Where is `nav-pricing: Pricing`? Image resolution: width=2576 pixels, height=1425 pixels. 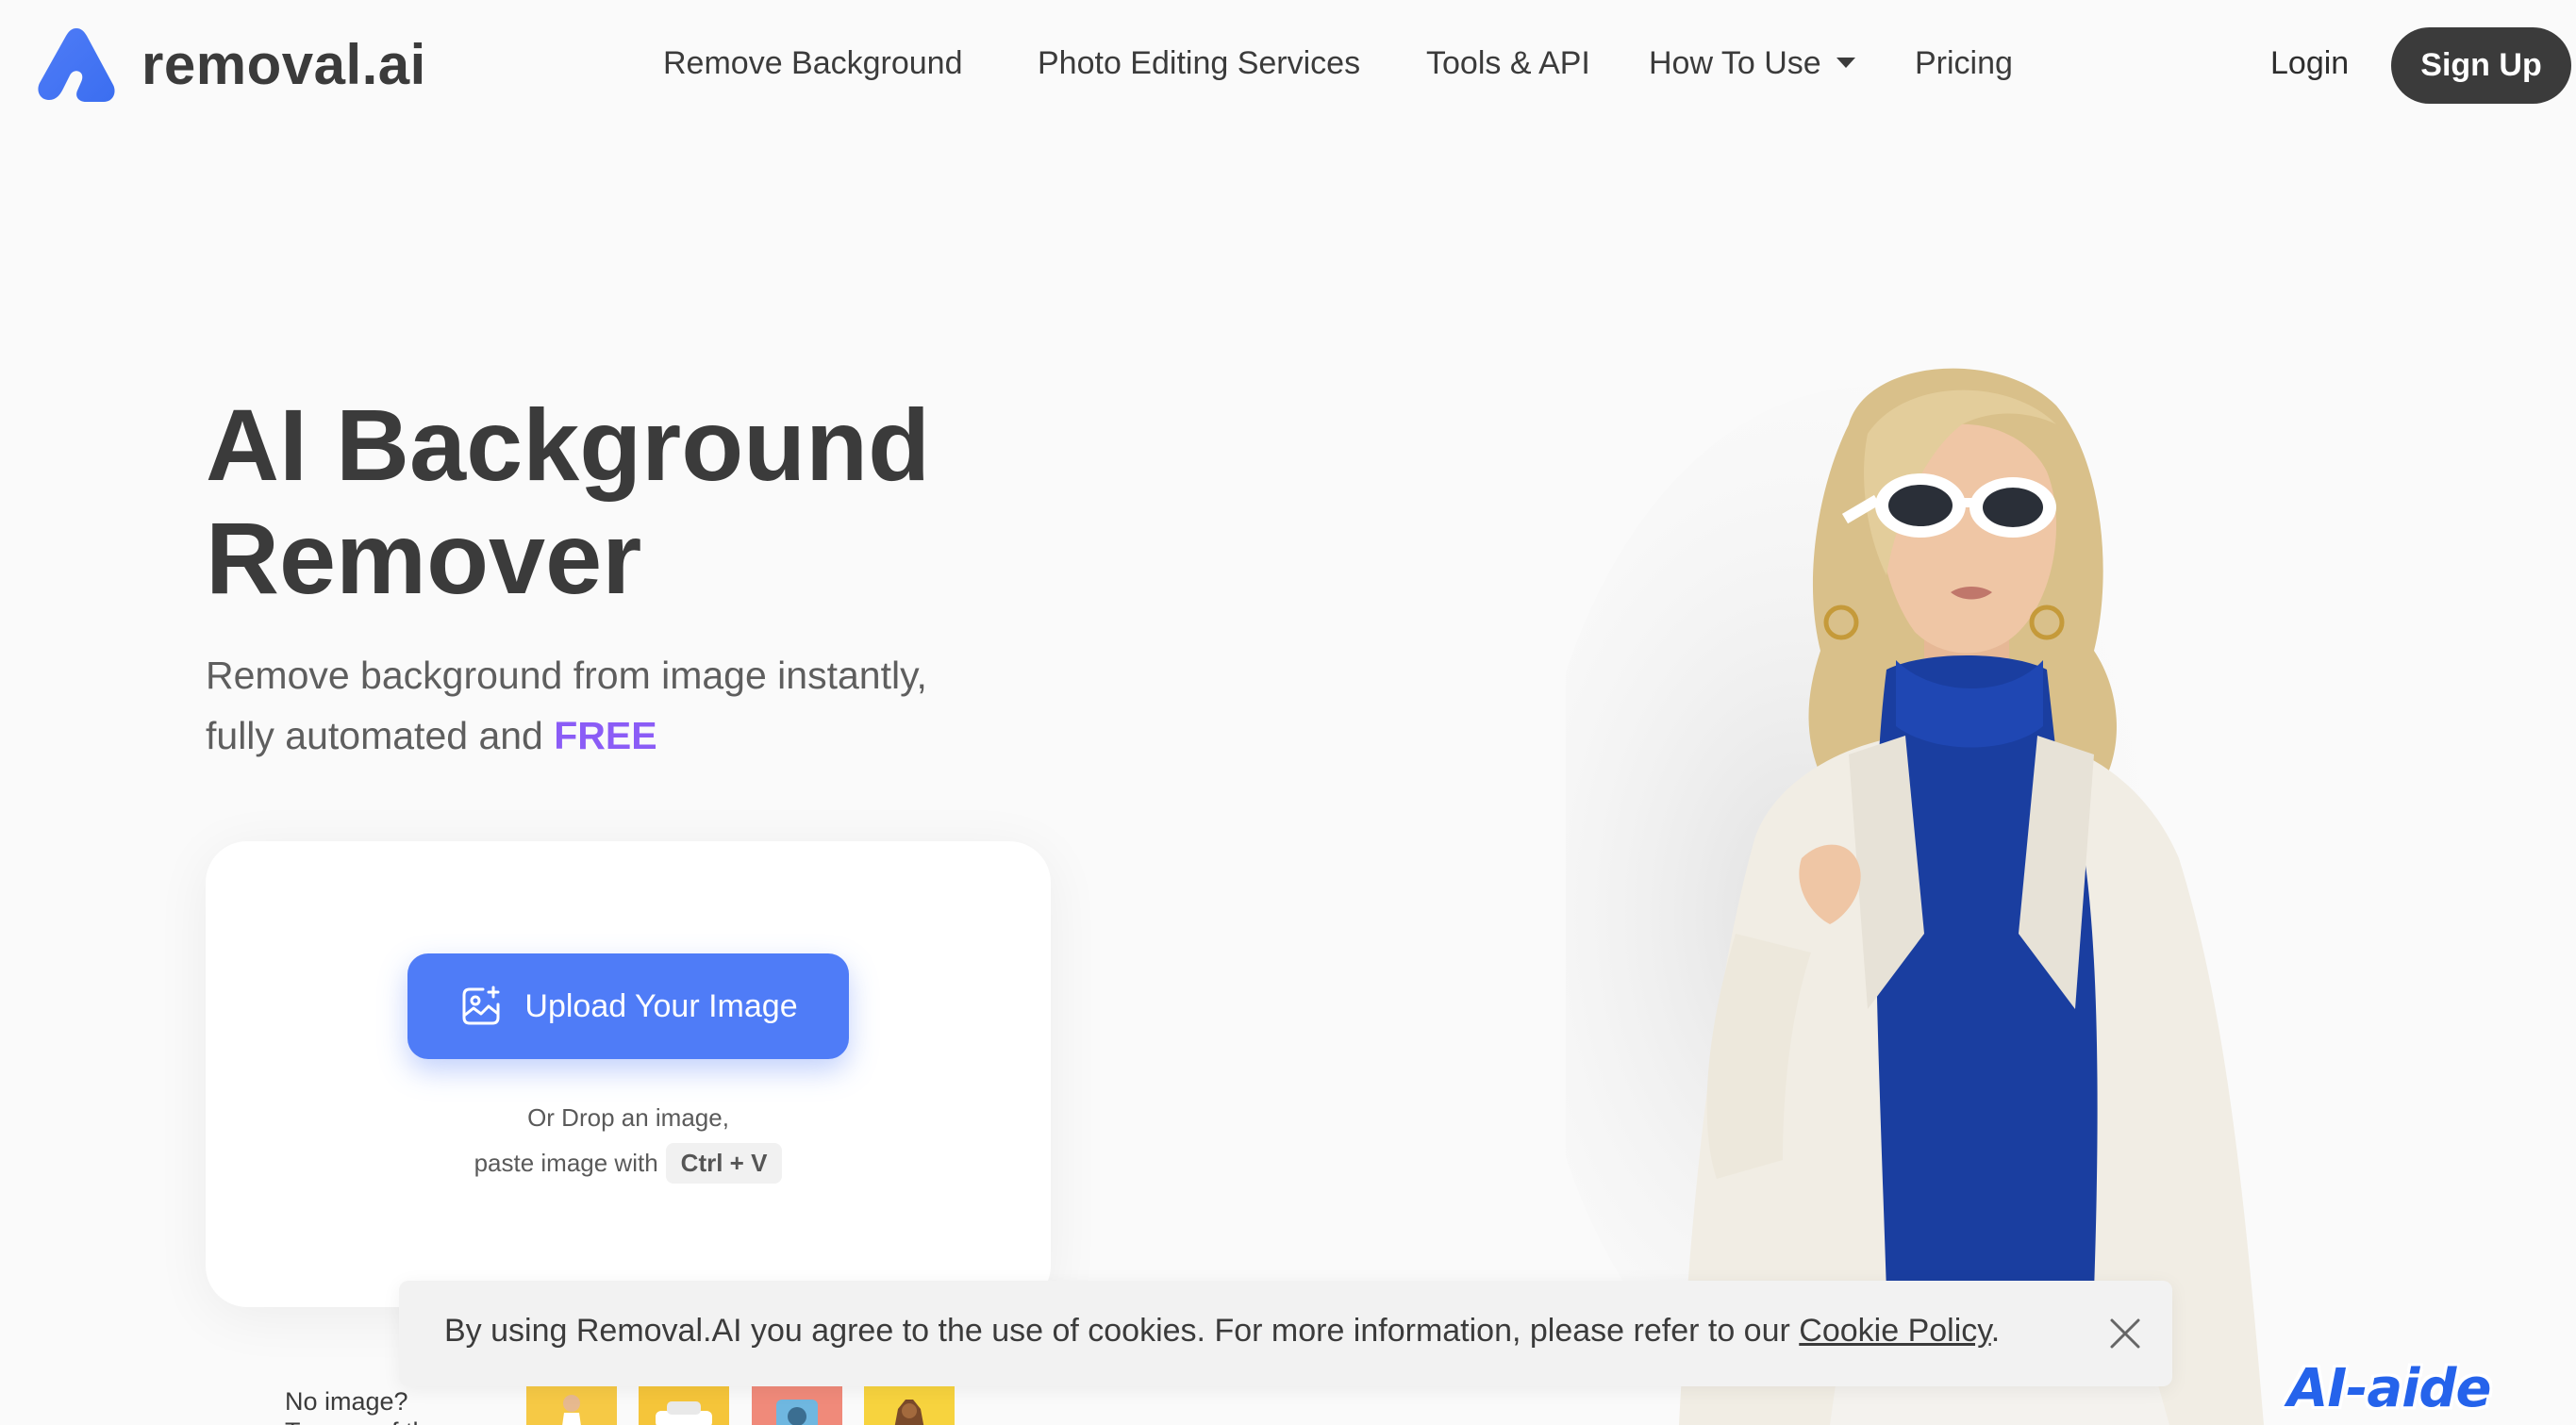
nav-pricing: Pricing is located at coordinates (1964, 63).